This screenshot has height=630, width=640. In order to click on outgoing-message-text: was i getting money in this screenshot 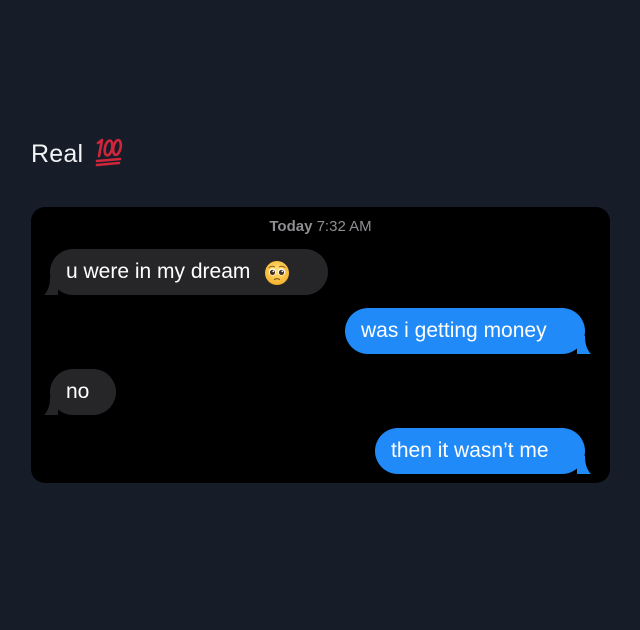, I will do `click(454, 330)`.